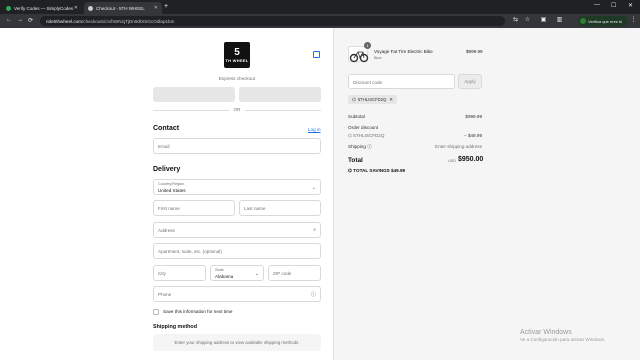 Image resolution: width=640 pixels, height=360 pixels. What do you see at coordinates (458, 146) in the screenshot?
I see `shipping-value: Enter shipping address` at bounding box center [458, 146].